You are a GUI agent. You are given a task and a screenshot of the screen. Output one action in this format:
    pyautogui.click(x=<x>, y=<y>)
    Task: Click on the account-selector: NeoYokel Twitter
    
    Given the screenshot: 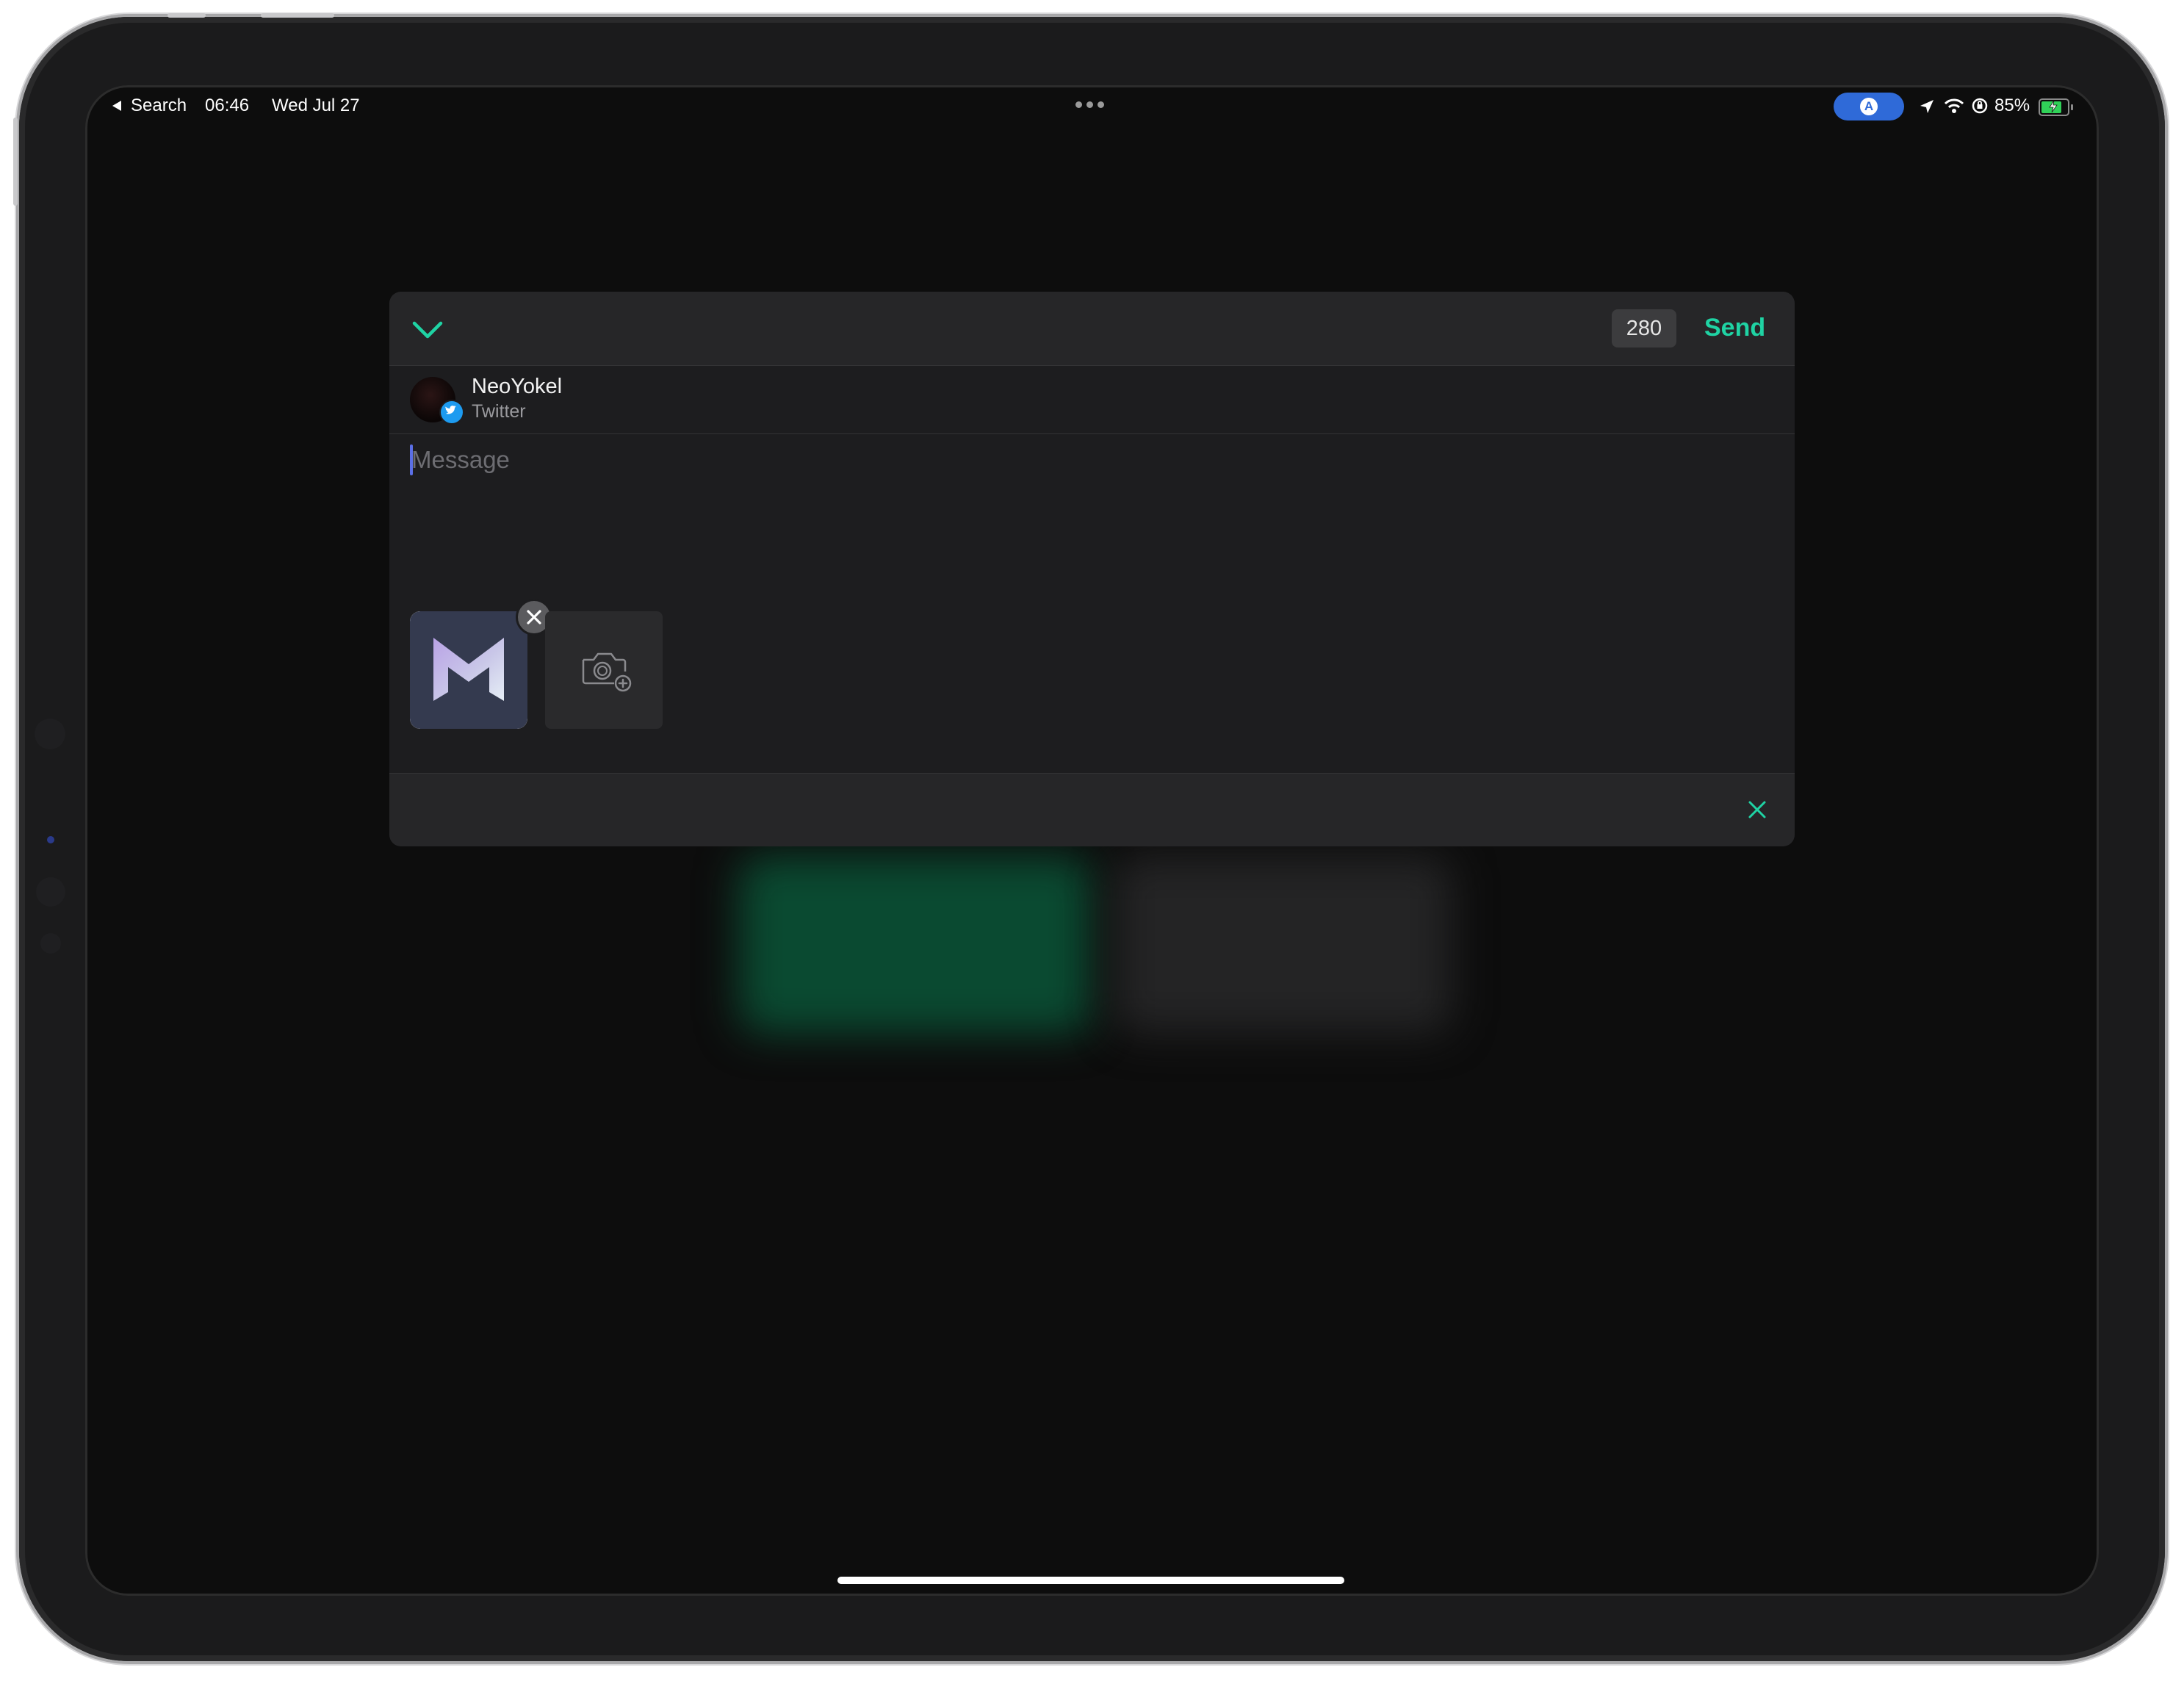 What is the action you would take?
    pyautogui.click(x=1092, y=399)
    